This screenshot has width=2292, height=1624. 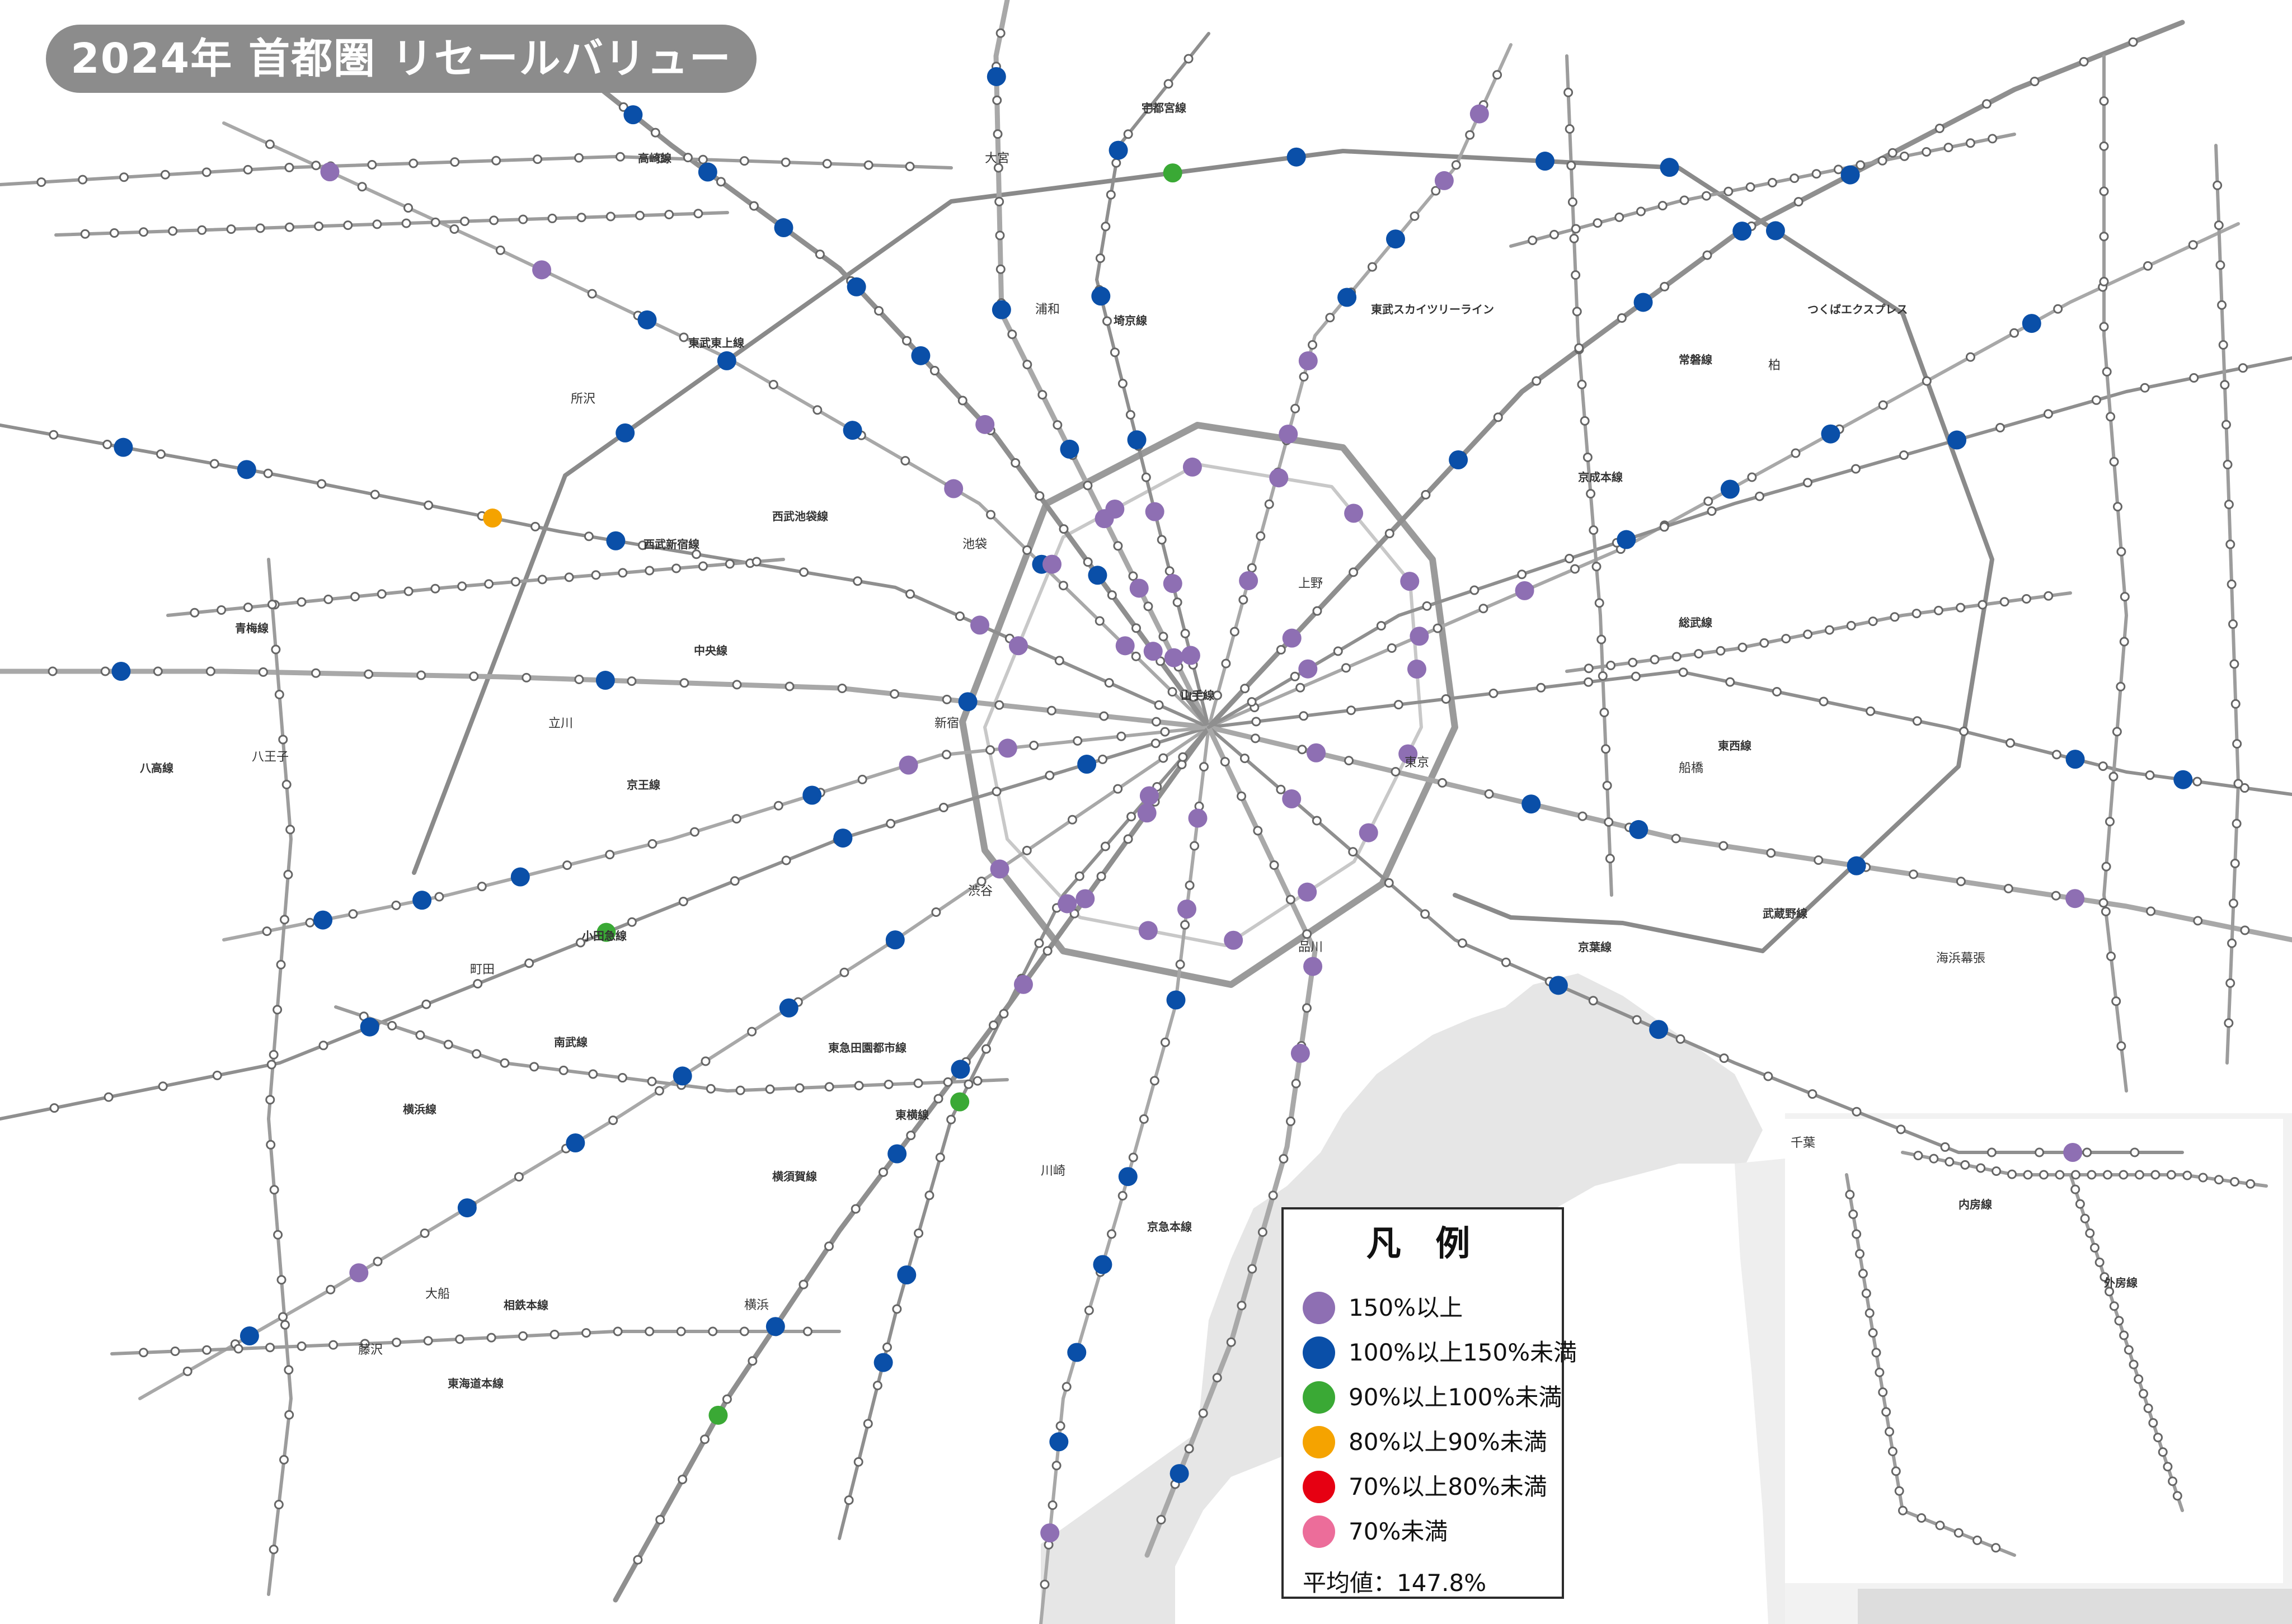 What do you see at coordinates (604, 936) in the screenshot?
I see `line-name-label: 小田急線` at bounding box center [604, 936].